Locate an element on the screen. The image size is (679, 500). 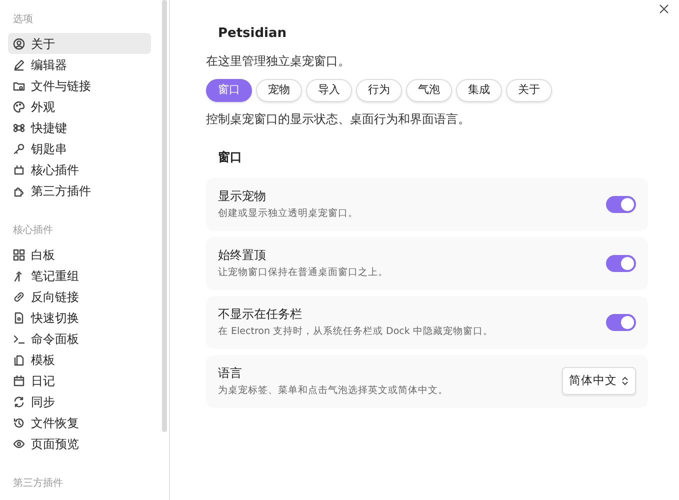
sidebar-item: 第三方插件 is located at coordinates (79, 190).